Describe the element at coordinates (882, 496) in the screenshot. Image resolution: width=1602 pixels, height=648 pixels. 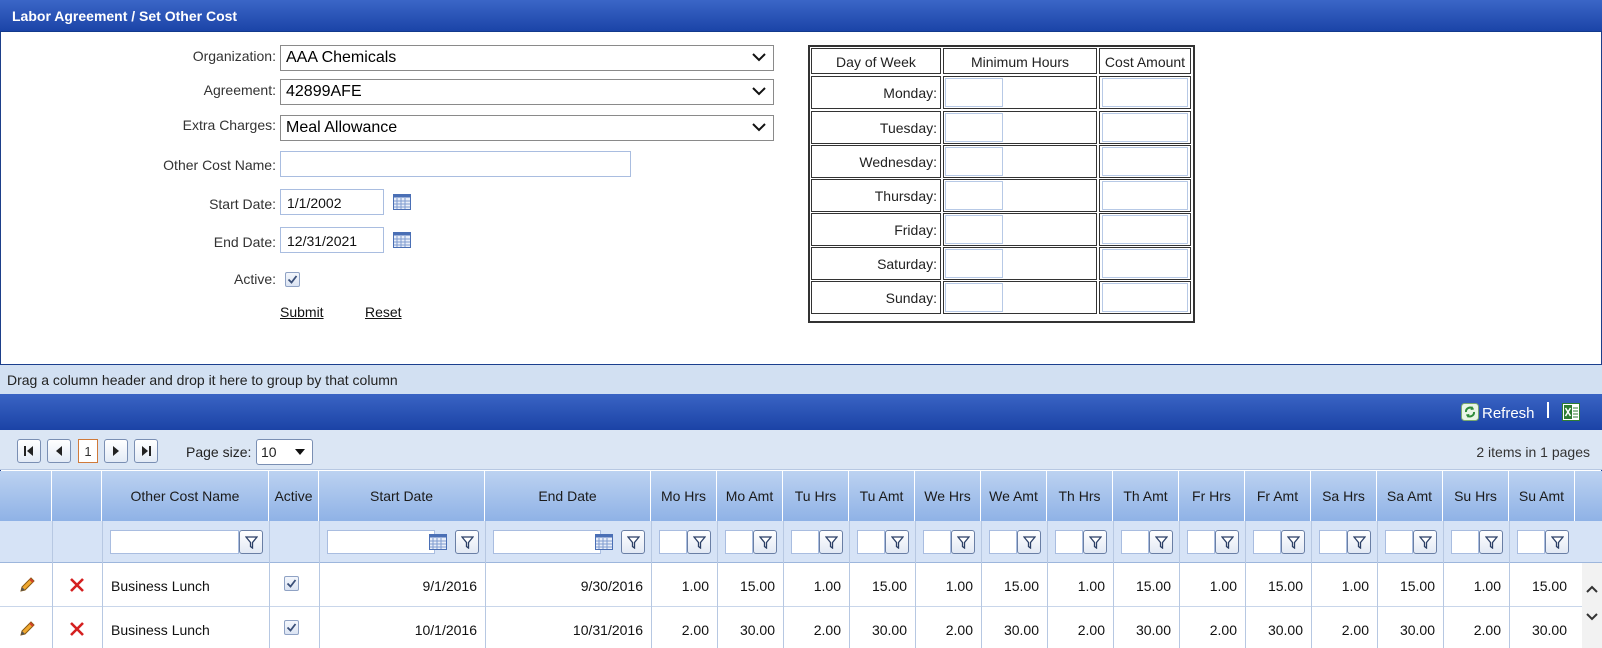
I see `column-header: Tu Amt` at that location.